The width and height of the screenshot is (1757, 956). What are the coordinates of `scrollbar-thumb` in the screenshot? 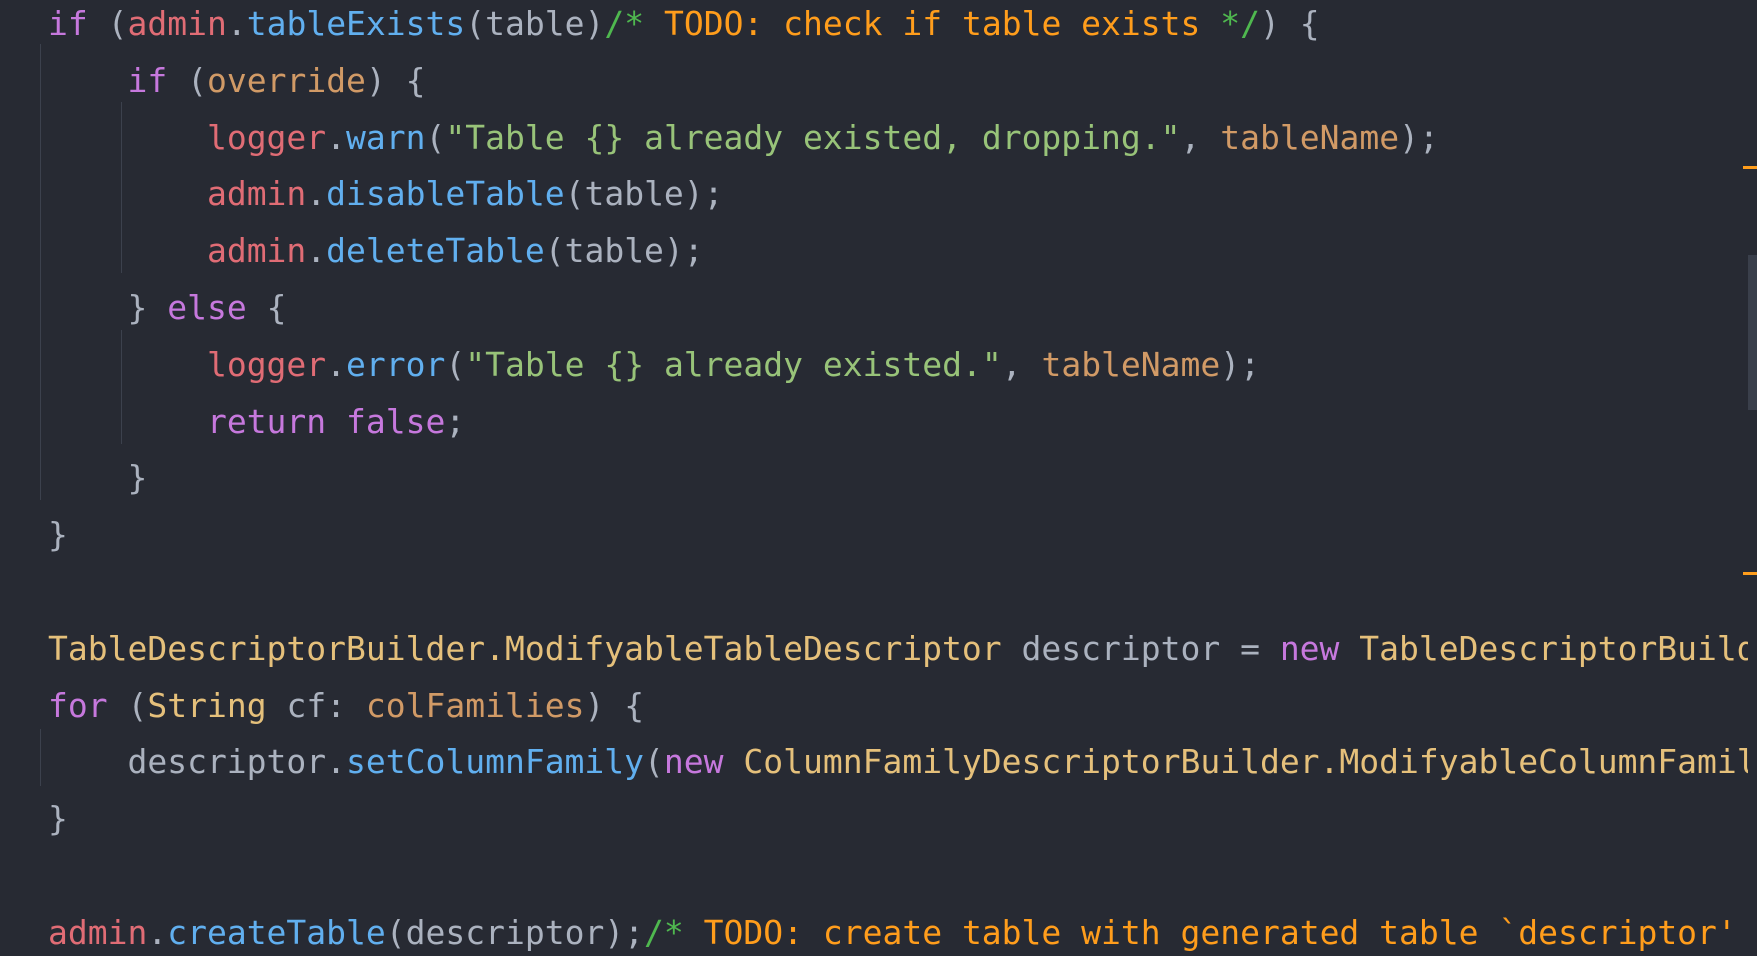 It's located at (1752, 332).